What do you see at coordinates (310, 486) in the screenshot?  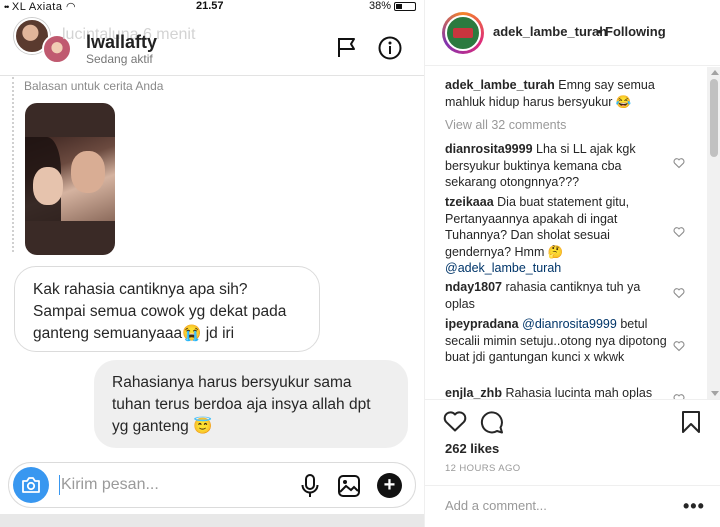 I see `microphone-icon` at bounding box center [310, 486].